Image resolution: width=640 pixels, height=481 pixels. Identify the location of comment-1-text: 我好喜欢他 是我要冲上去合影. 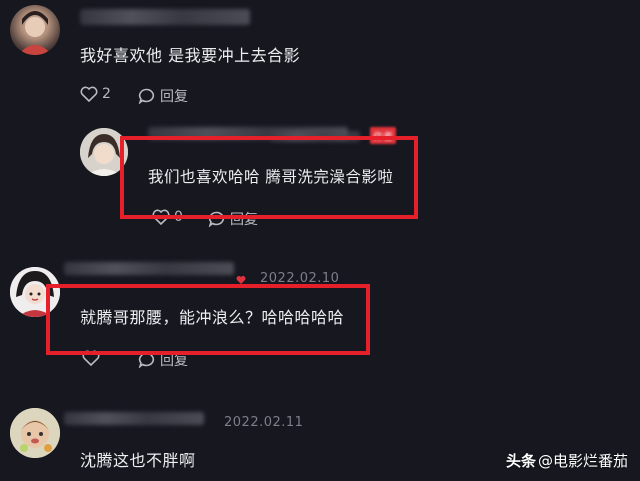
(190, 55).